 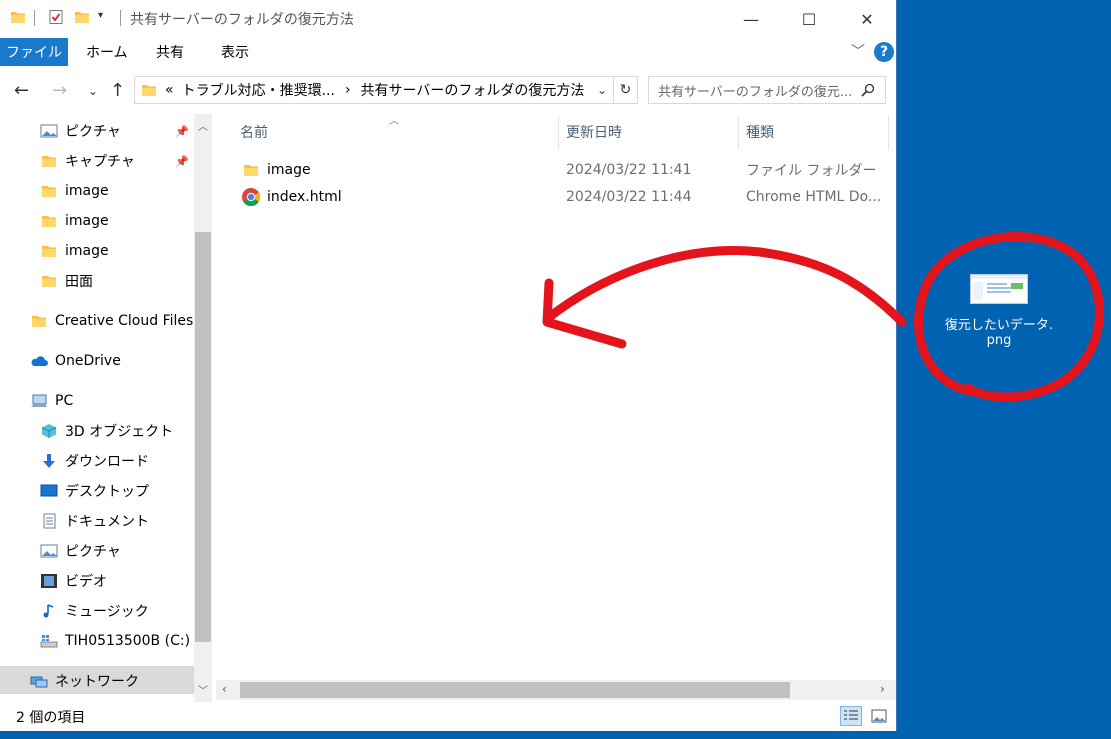 What do you see at coordinates (224, 689) in the screenshot?
I see `scroll-left-icon: ‹` at bounding box center [224, 689].